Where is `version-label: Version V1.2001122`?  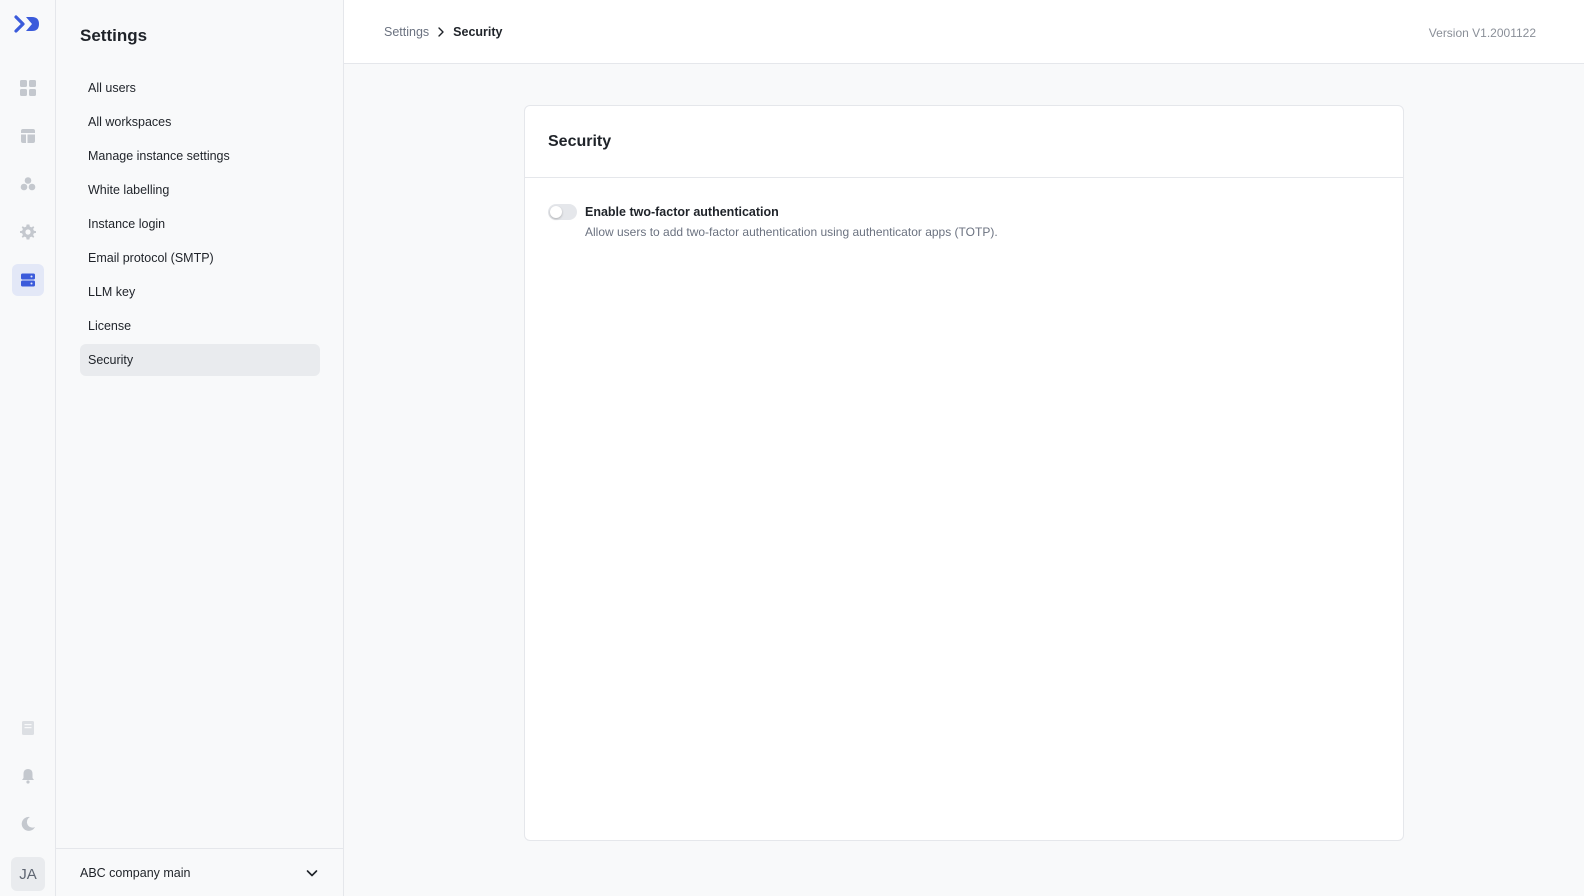 version-label: Version V1.2001122 is located at coordinates (1482, 33).